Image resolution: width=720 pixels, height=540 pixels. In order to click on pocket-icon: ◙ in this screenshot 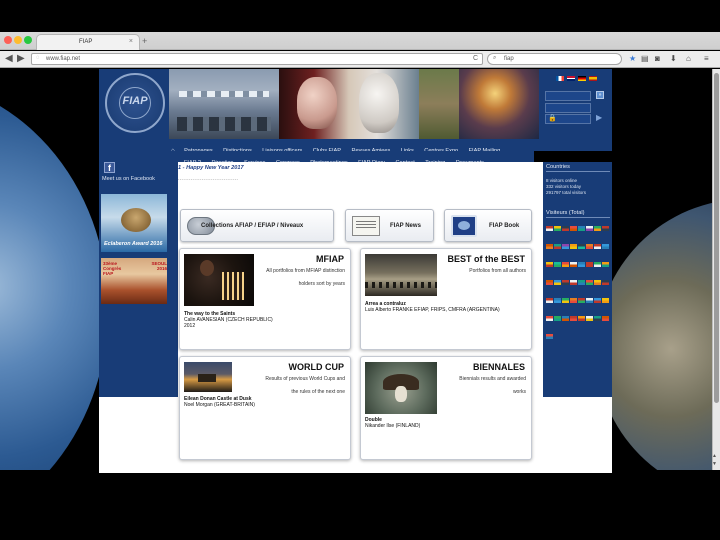, I will do `click(657, 59)`.